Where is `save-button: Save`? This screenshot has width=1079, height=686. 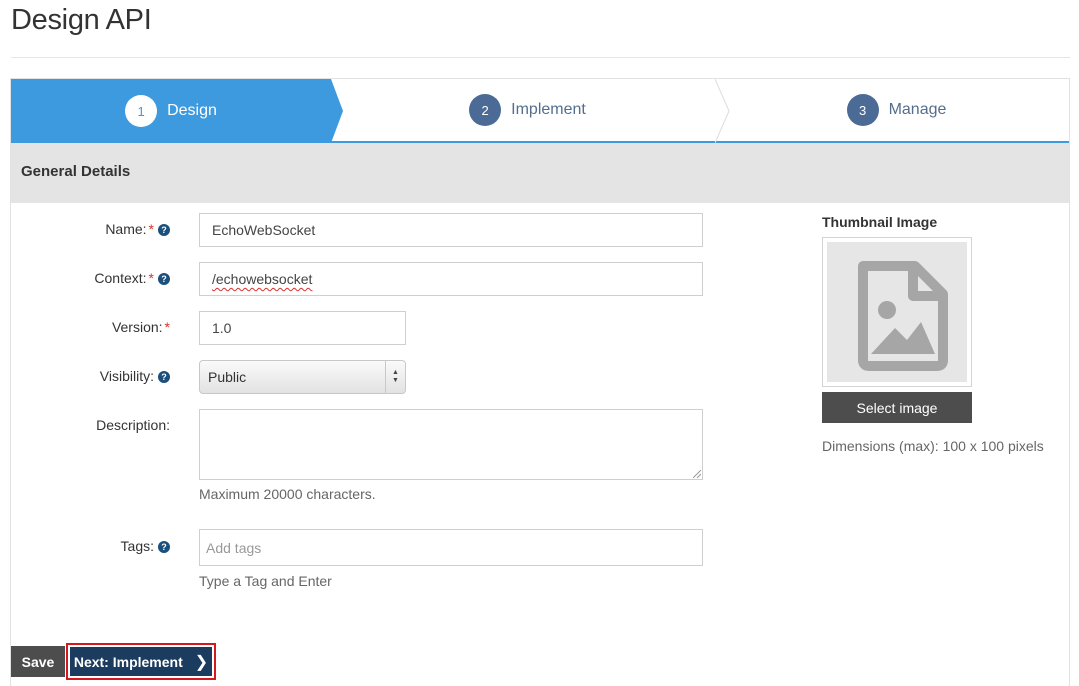
save-button: Save is located at coordinates (38, 661).